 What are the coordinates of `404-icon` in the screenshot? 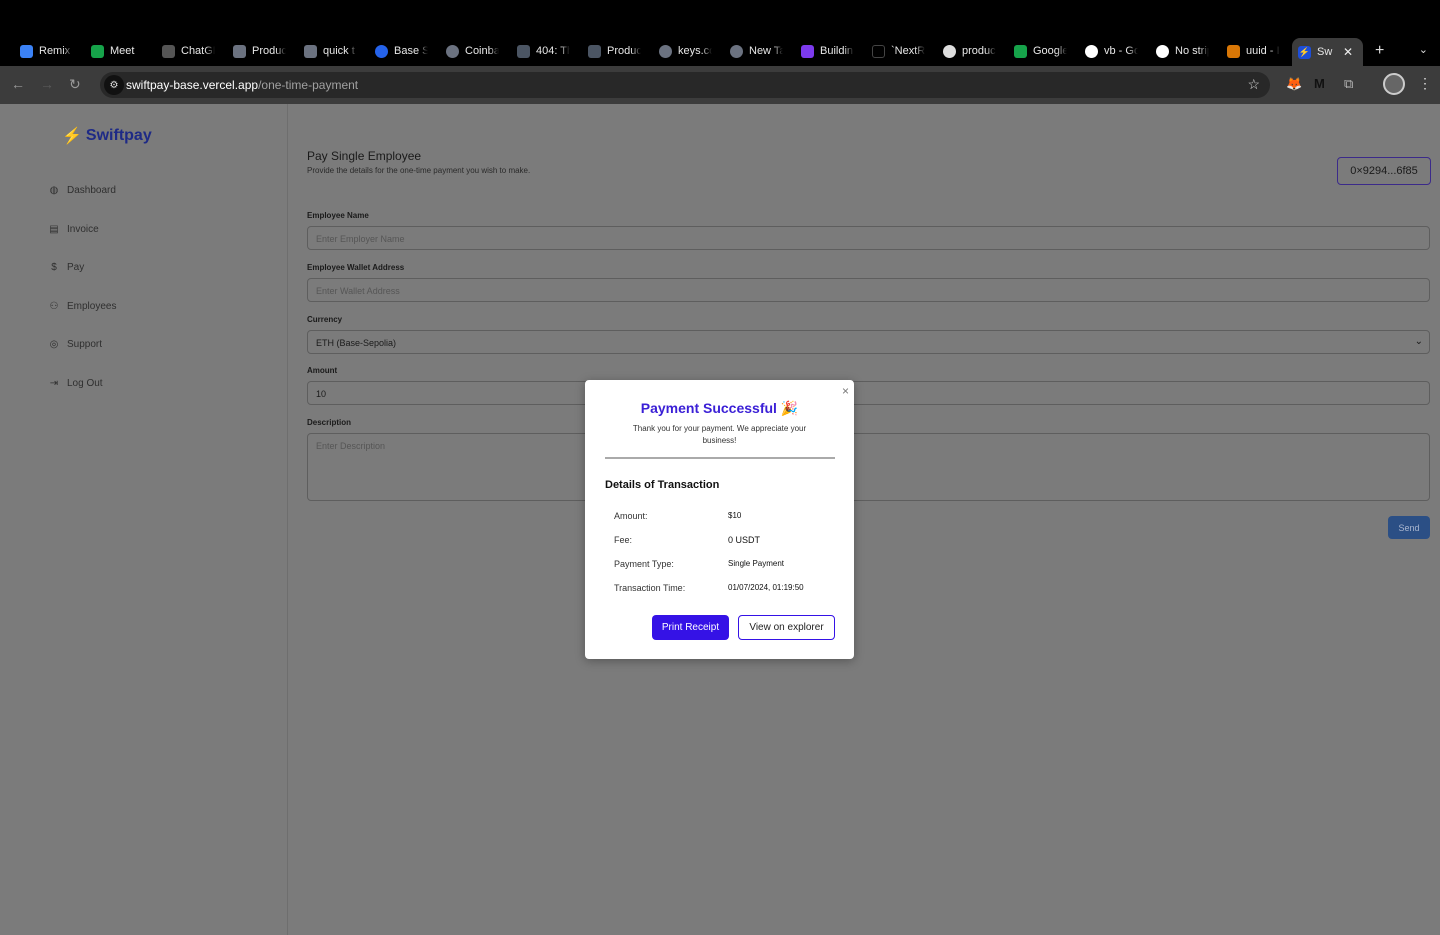 It's located at (523, 51).